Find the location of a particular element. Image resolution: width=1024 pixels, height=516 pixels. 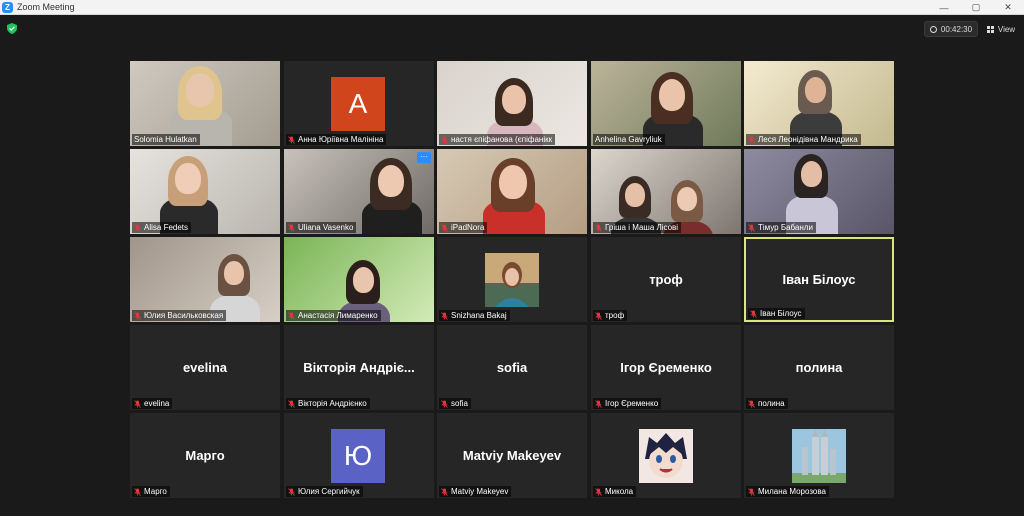

participant-name: троф is located at coordinates (615, 315).